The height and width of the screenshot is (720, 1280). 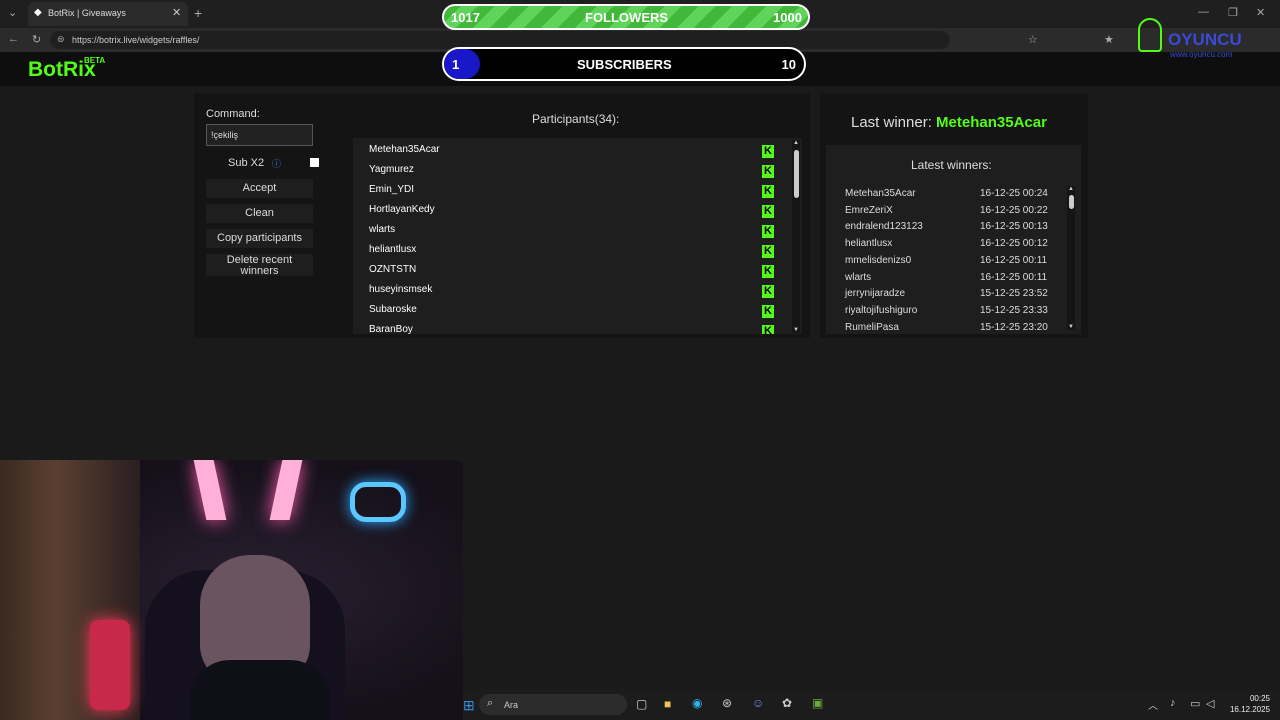 I want to click on back-icon: ←, so click(x=13, y=39).